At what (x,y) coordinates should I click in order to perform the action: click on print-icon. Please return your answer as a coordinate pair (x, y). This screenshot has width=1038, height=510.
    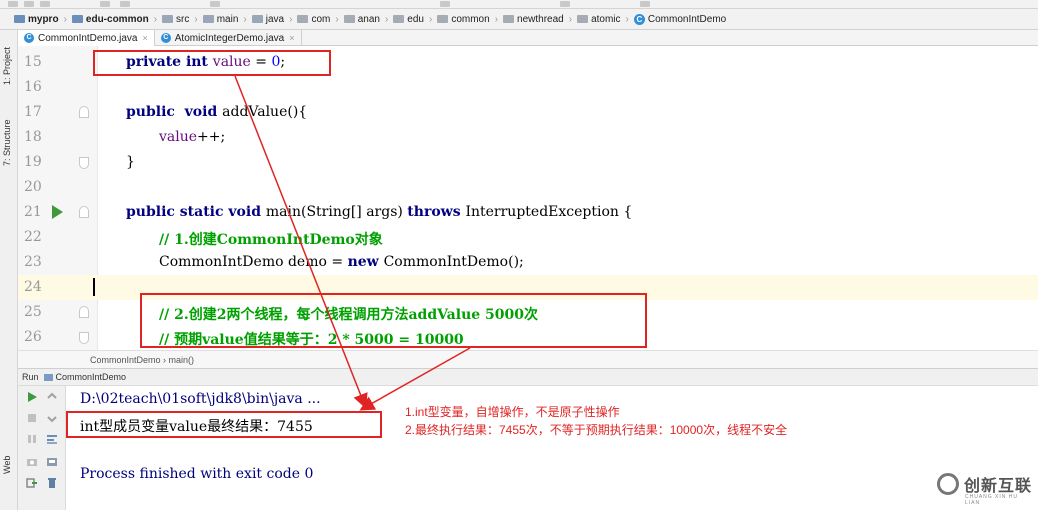
    Looking at the image, I should click on (52, 462).